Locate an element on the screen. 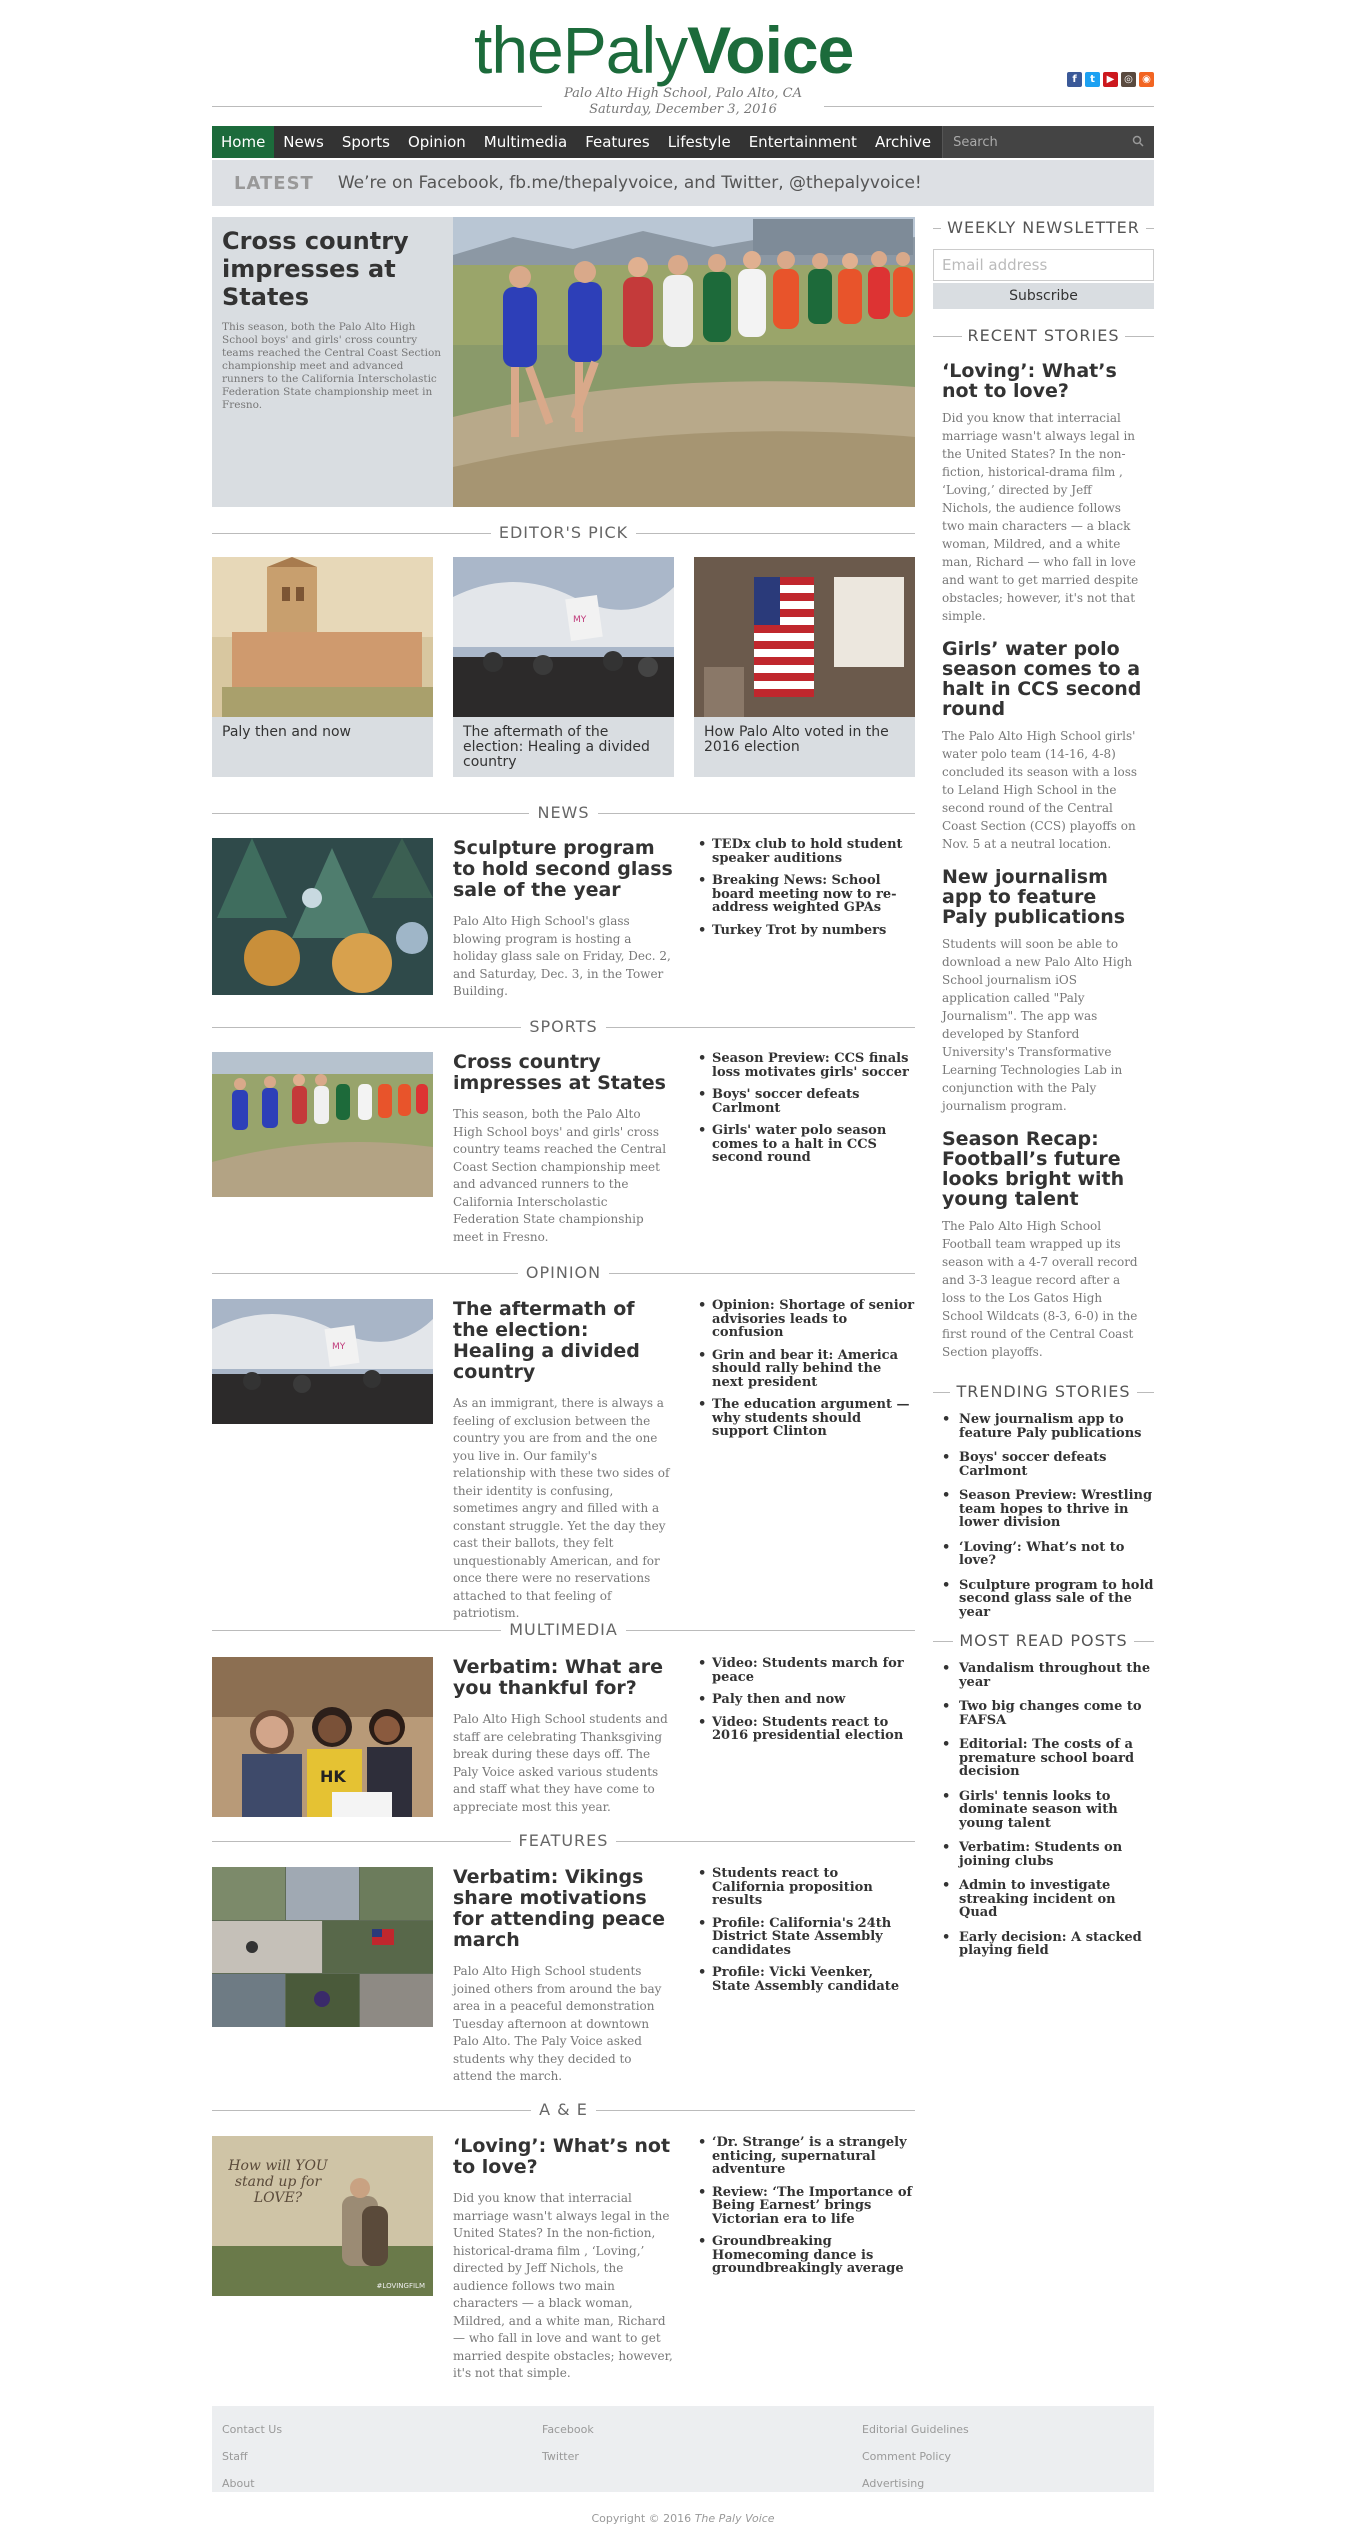  copyright: Copyright © 2016 The Paly Voice is located at coordinates (683, 2518).